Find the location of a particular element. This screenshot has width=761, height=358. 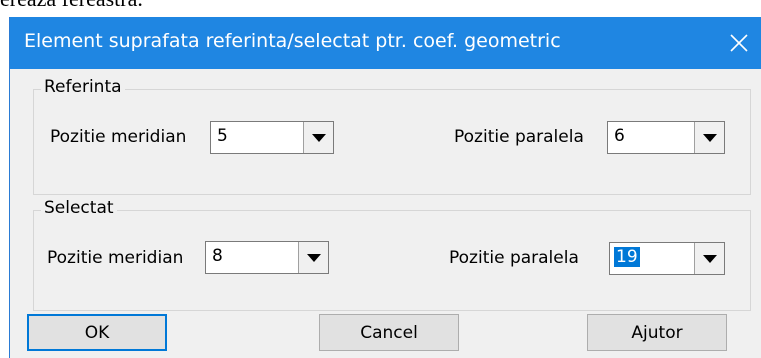

referinta-meridian-select: 5 is located at coordinates (272, 137).